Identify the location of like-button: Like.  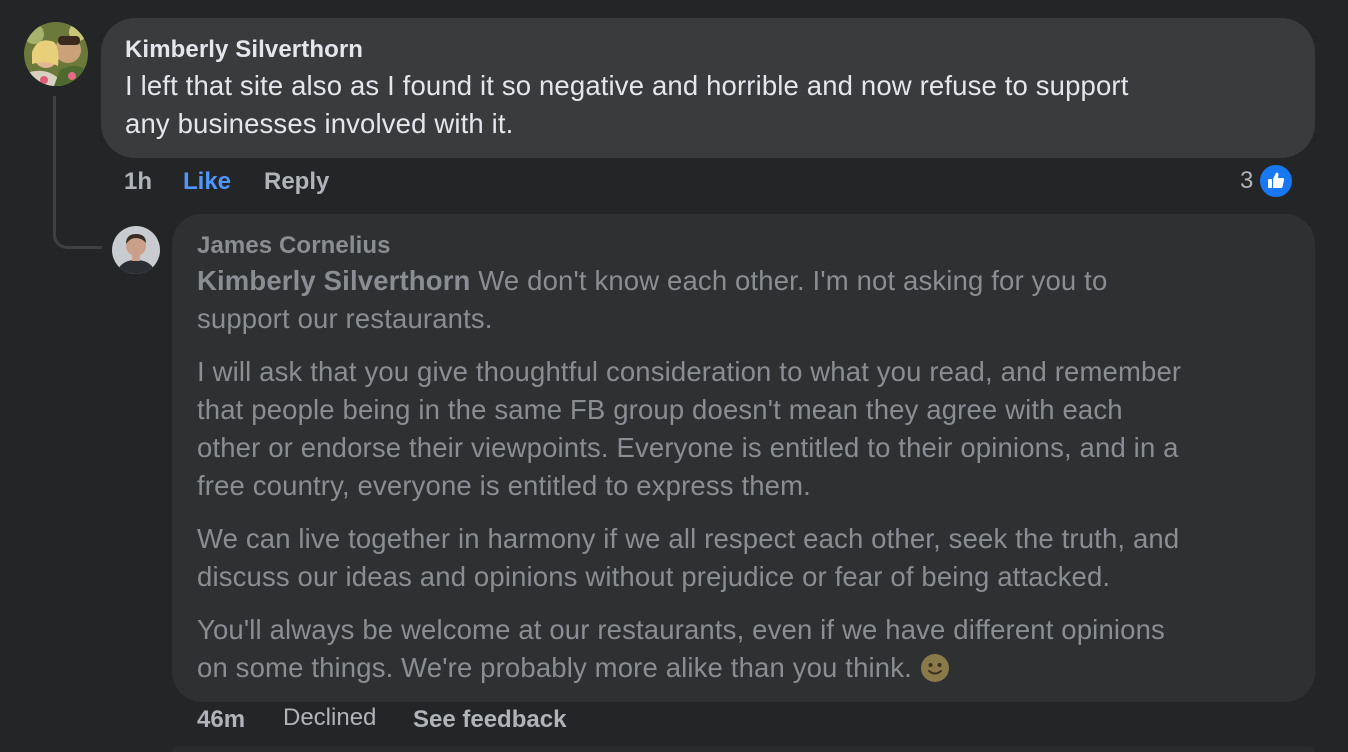
(207, 182).